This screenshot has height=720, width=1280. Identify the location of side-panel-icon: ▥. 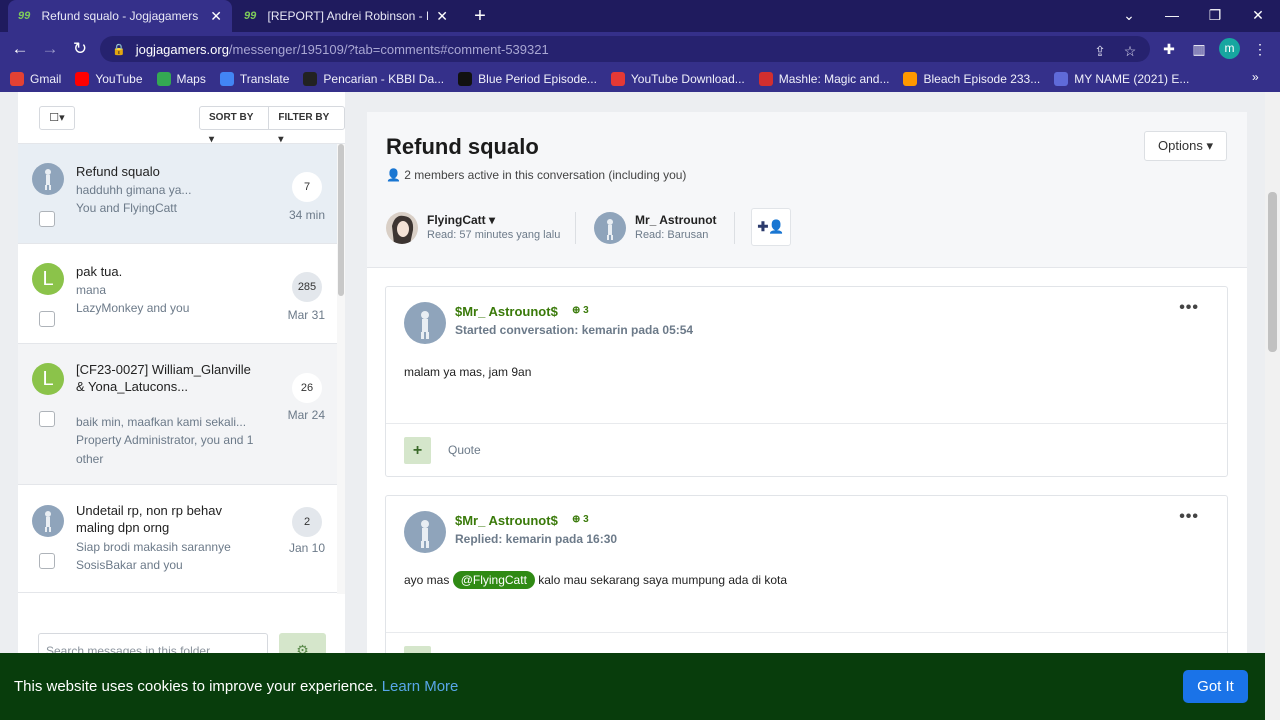
(1199, 49).